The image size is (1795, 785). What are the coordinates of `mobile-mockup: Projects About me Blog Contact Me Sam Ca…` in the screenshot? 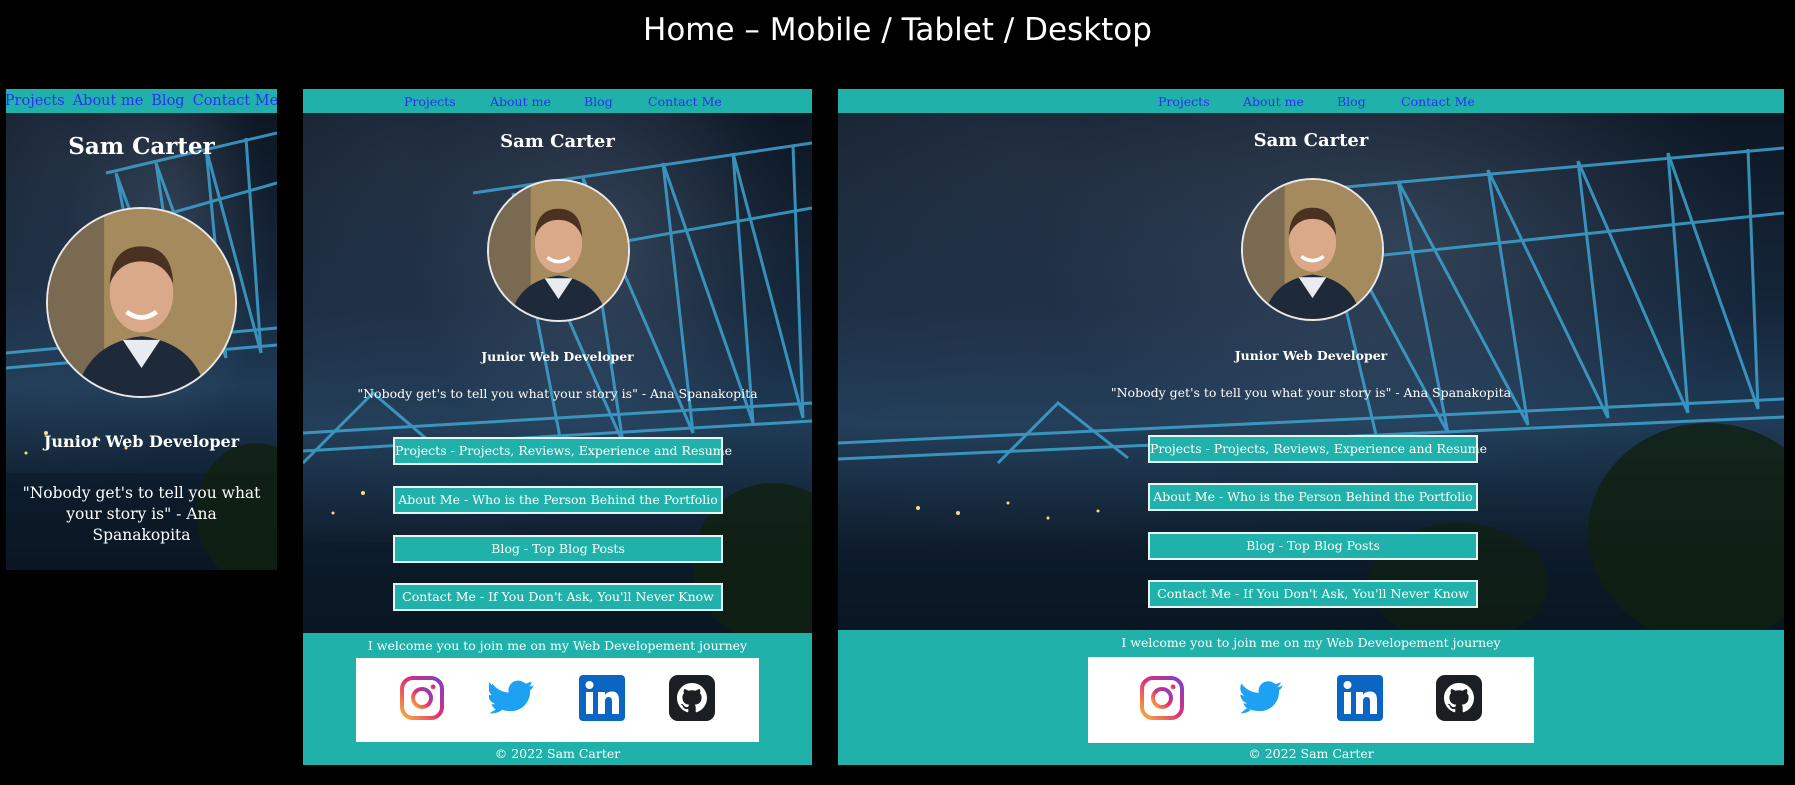 It's located at (141, 329).